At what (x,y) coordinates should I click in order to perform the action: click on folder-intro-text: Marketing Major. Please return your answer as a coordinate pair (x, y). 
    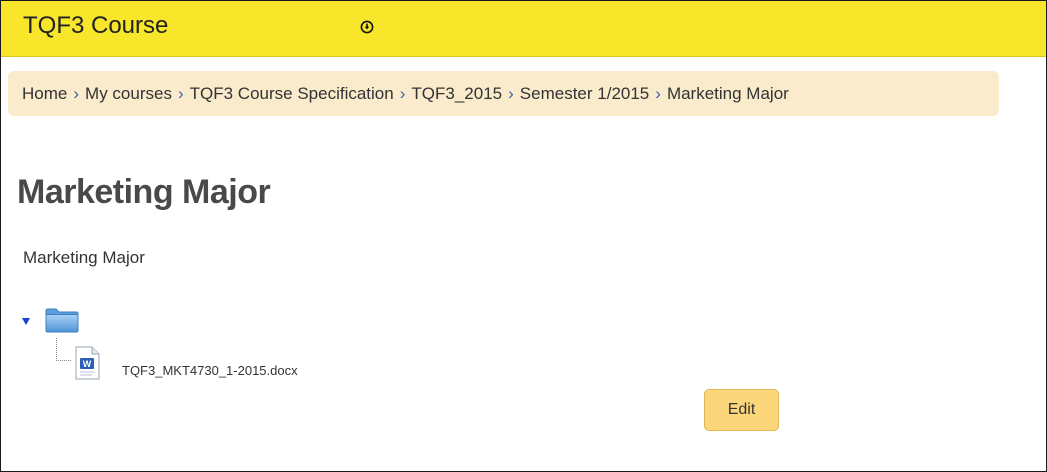
    Looking at the image, I should click on (84, 257).